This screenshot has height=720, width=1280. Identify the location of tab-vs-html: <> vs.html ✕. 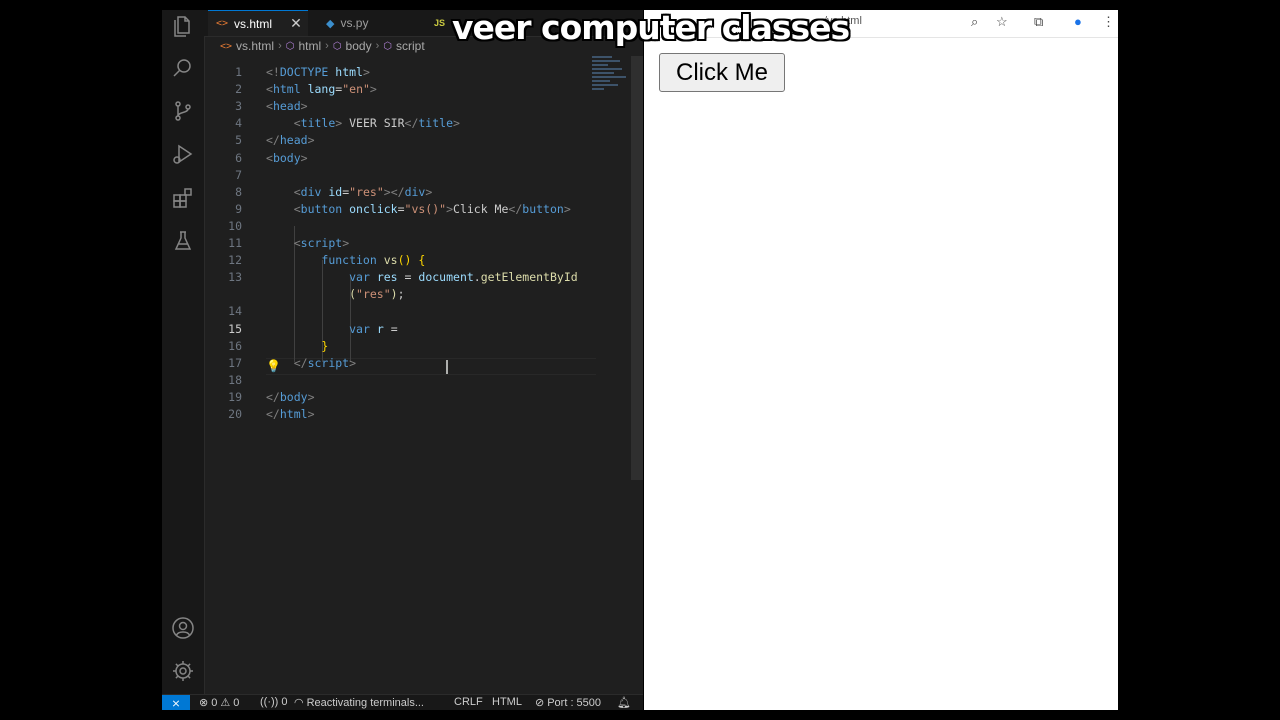
(258, 23).